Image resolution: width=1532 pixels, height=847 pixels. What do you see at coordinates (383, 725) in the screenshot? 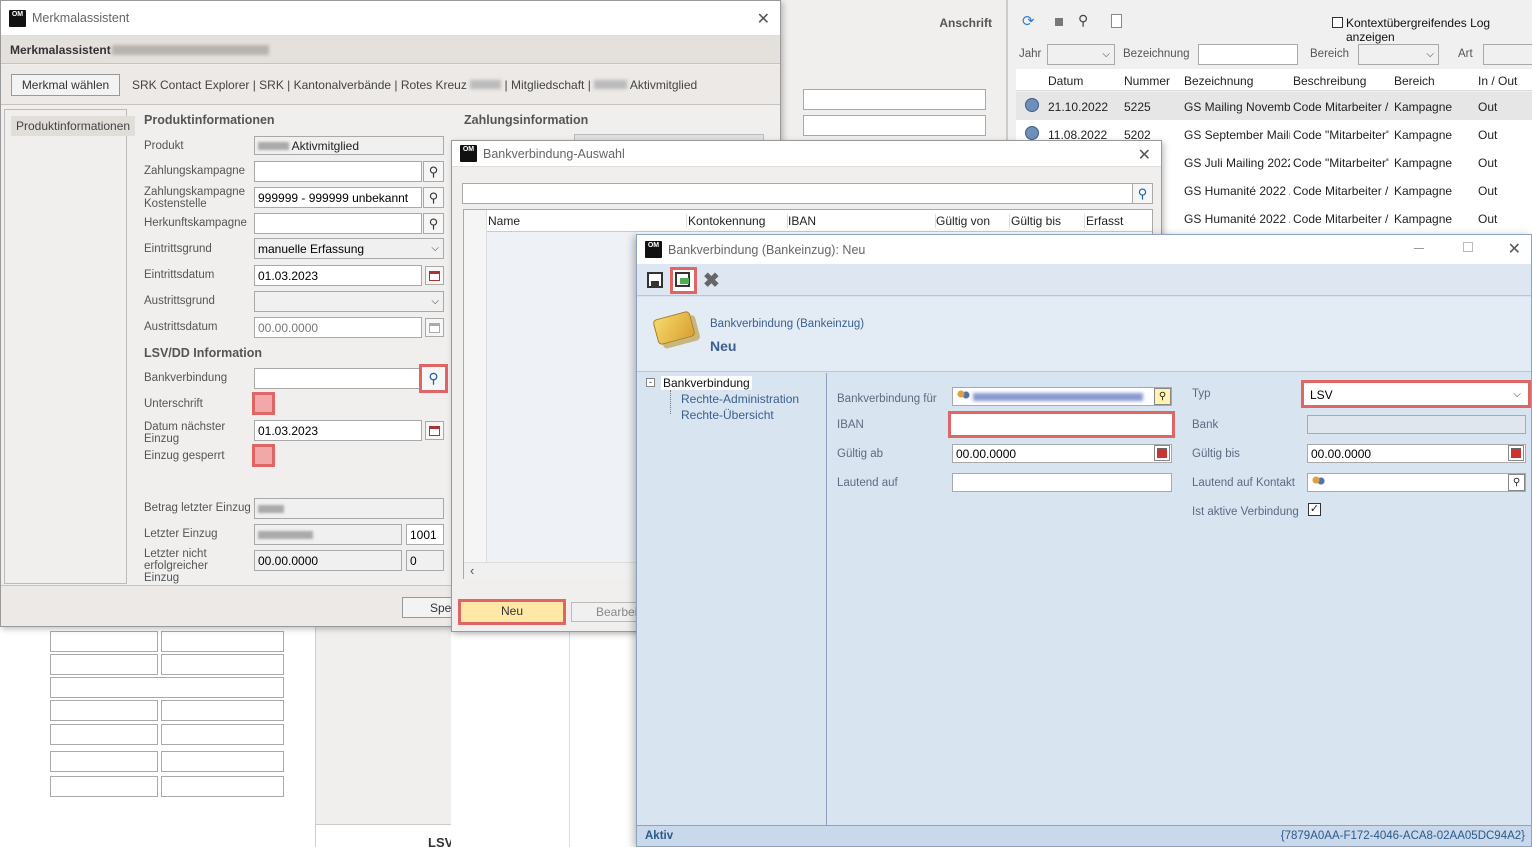
I see `bg-lower-middle` at bounding box center [383, 725].